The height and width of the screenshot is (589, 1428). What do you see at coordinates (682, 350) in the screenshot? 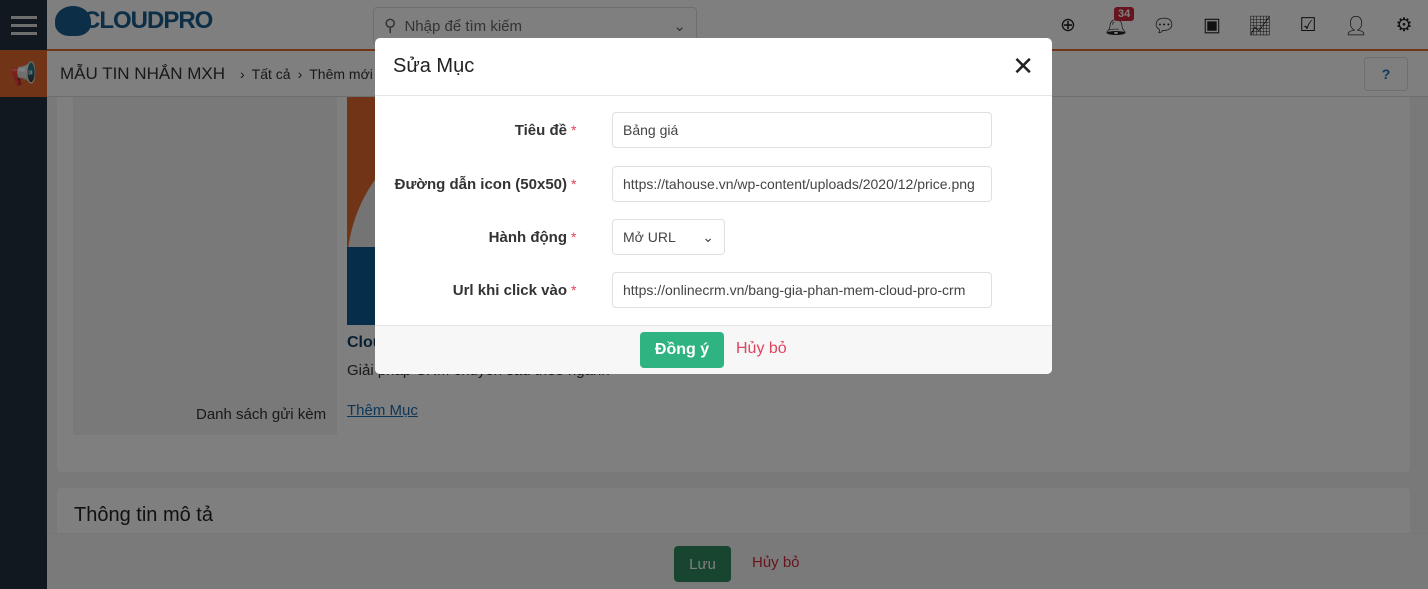
I see `confirm-button: Đồng ý` at bounding box center [682, 350].